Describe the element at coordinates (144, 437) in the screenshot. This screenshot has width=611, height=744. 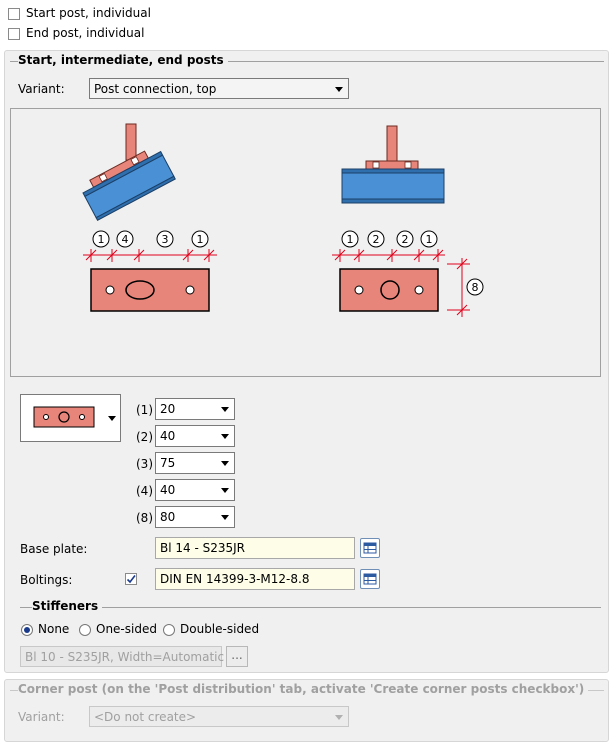
I see `param-2-label: (2)` at that location.